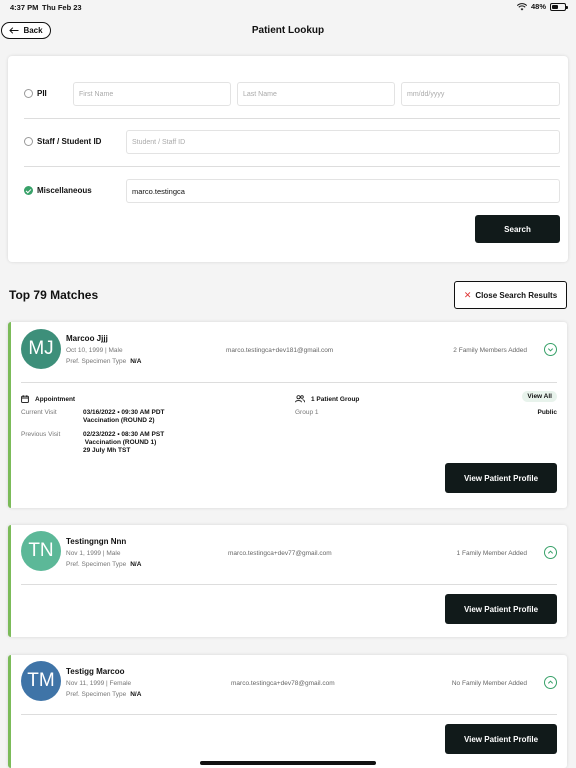 Image resolution: width=576 pixels, height=768 pixels. What do you see at coordinates (41, 681) in the screenshot?
I see `avatar: TM` at bounding box center [41, 681].